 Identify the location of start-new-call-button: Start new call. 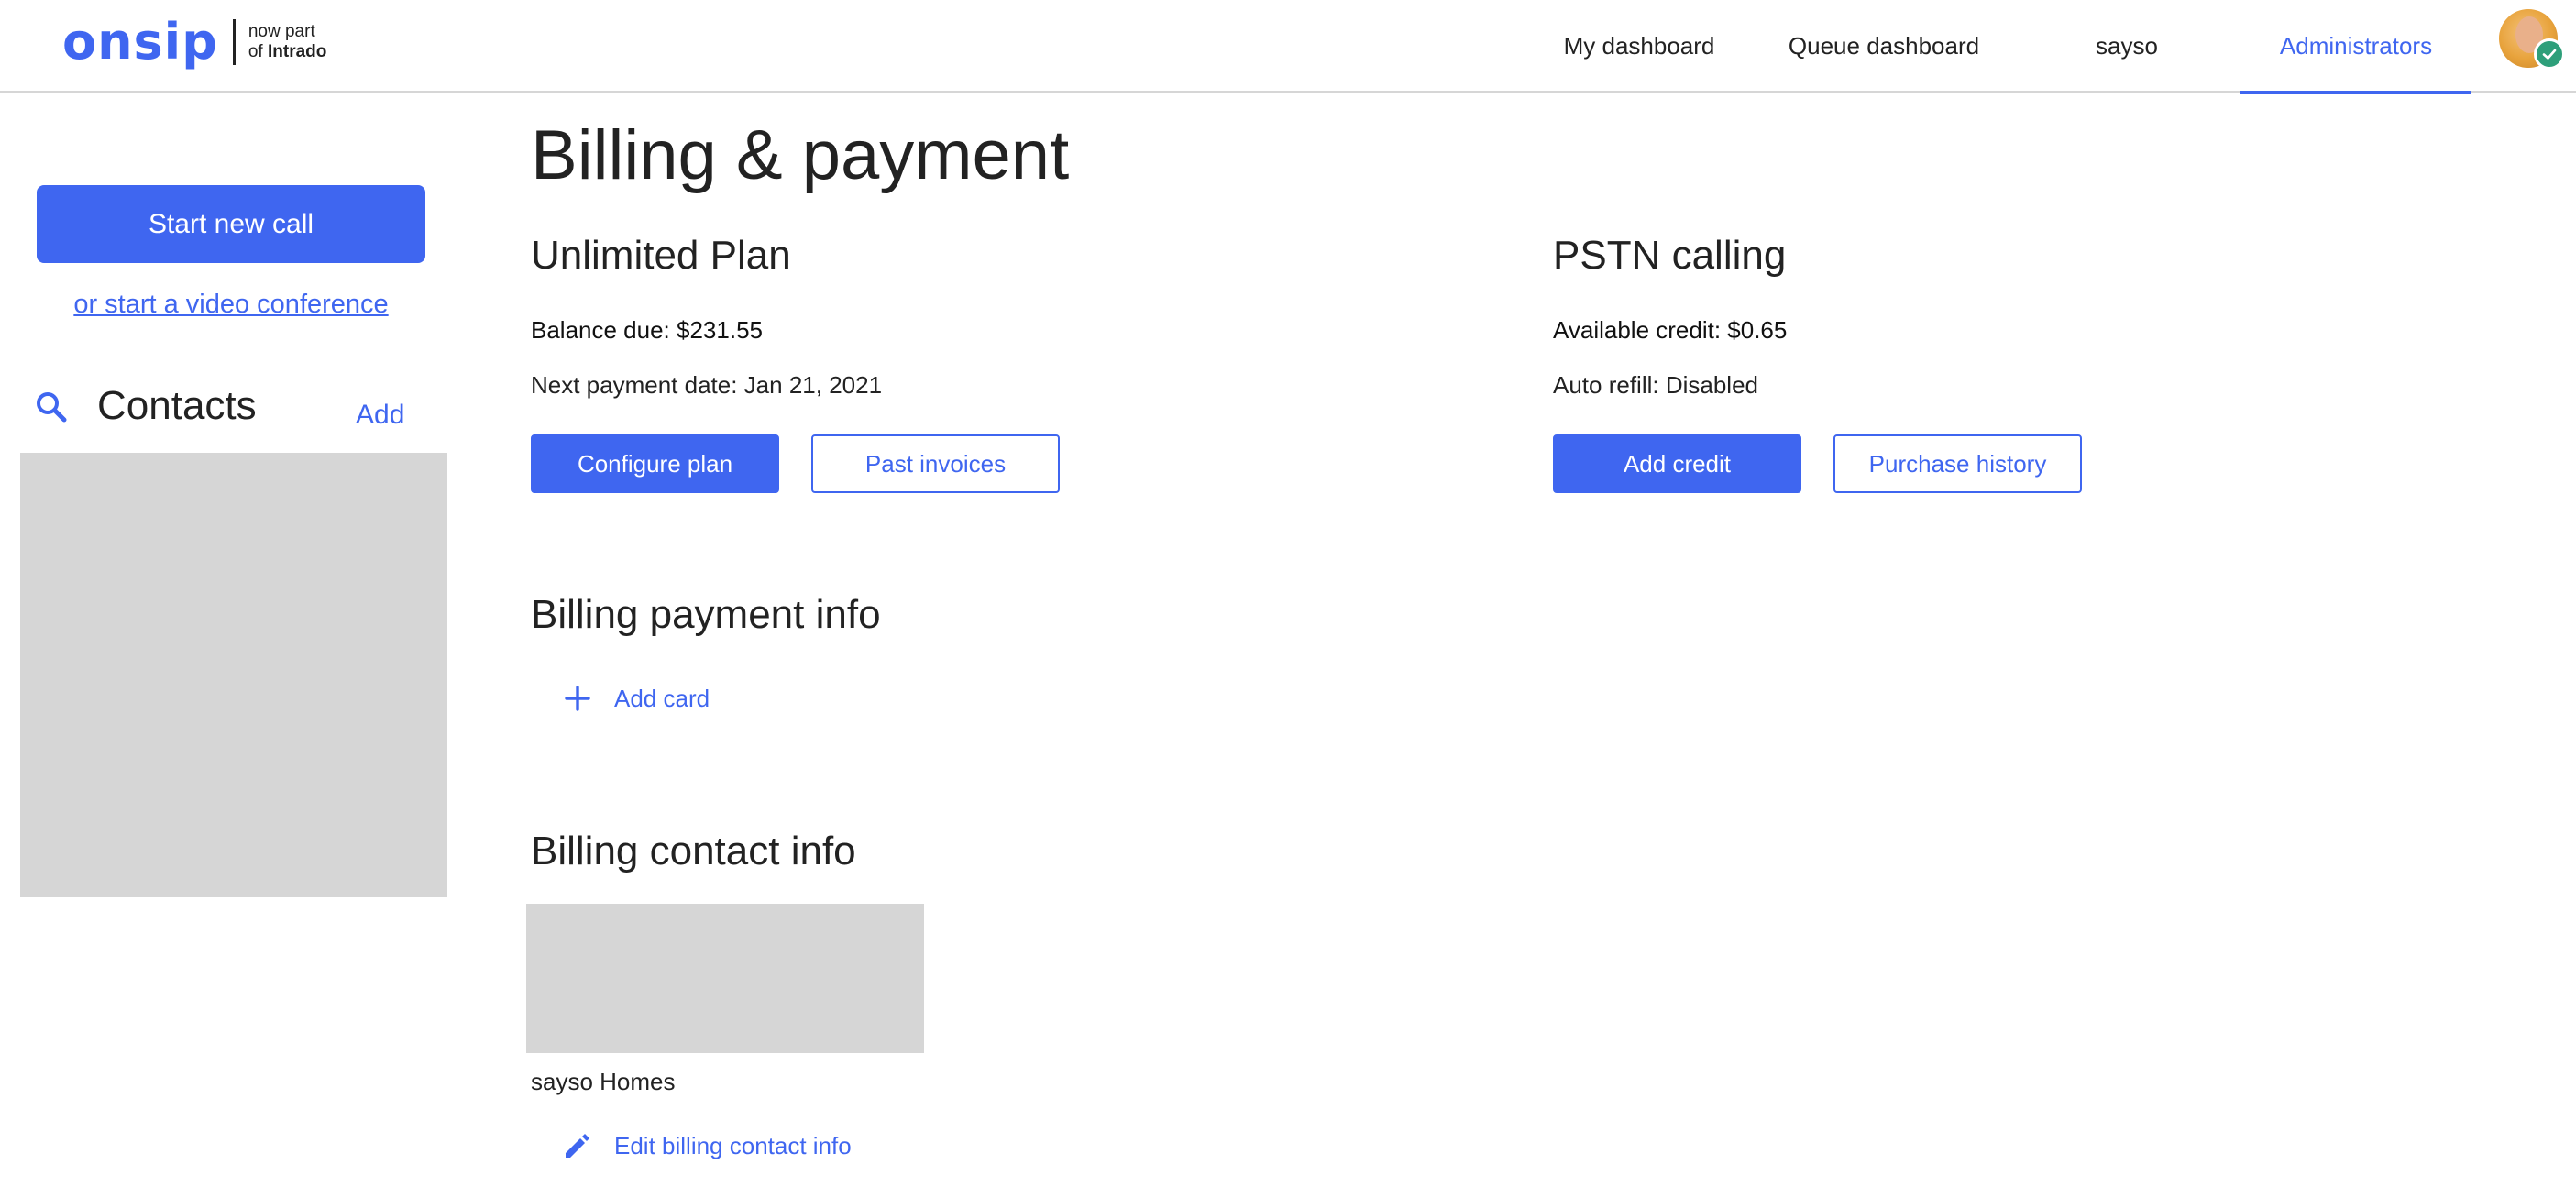
(231, 224).